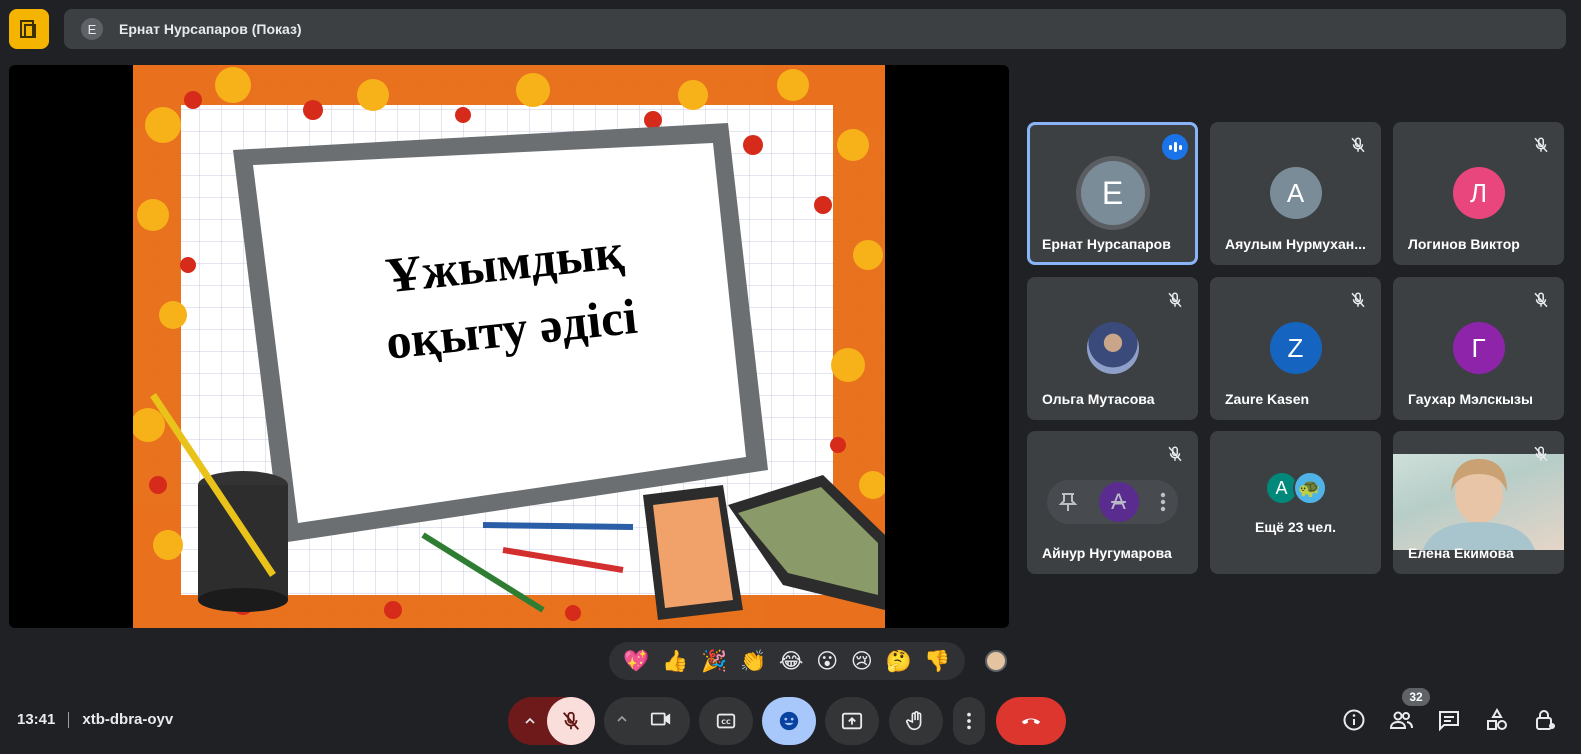  I want to click on videocam-icon, so click(660, 718).